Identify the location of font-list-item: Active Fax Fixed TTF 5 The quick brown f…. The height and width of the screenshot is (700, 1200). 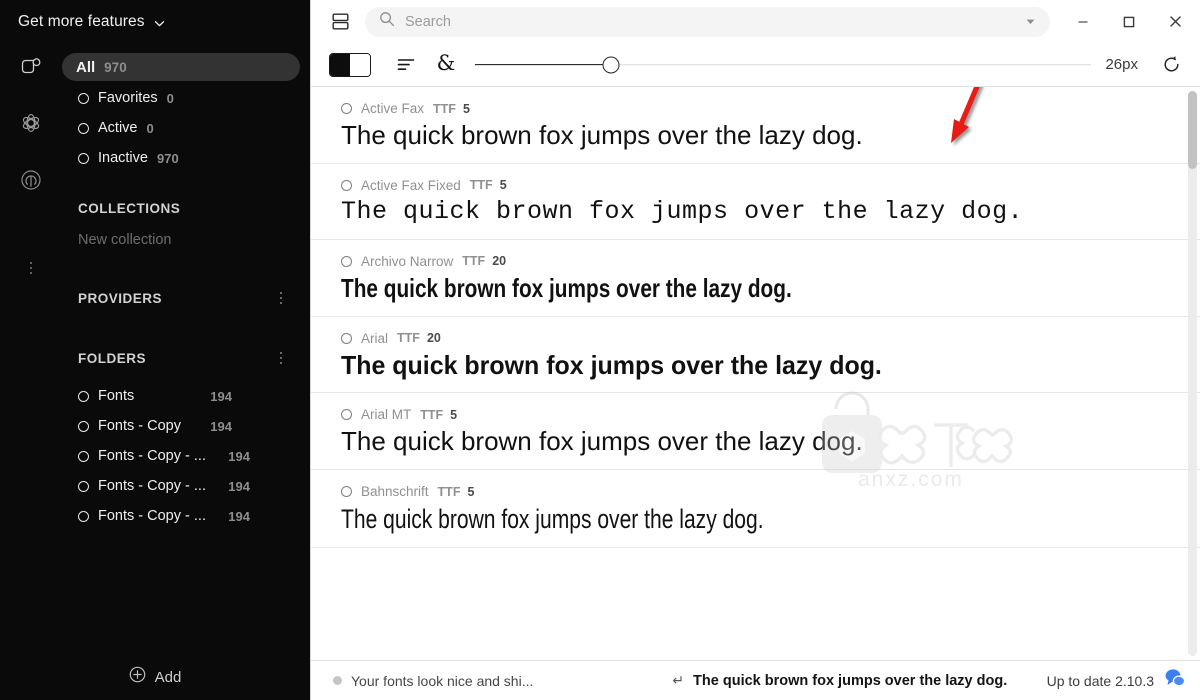
(755, 201).